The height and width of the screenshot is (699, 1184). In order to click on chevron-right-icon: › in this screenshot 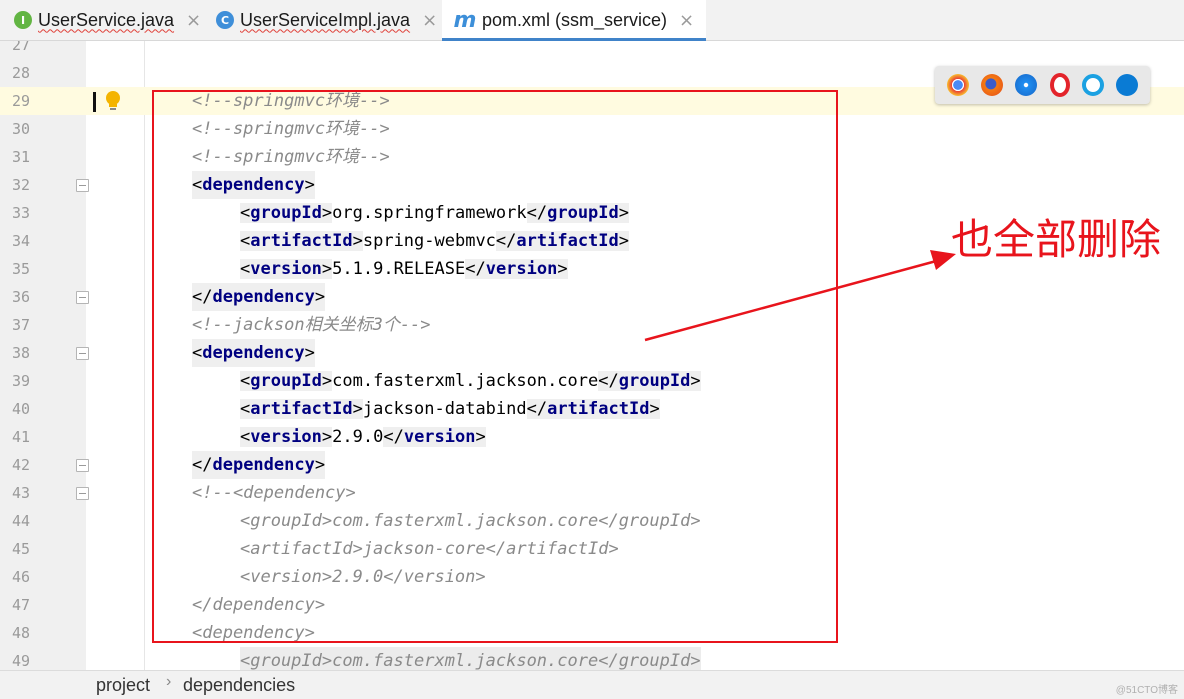, I will do `click(169, 681)`.